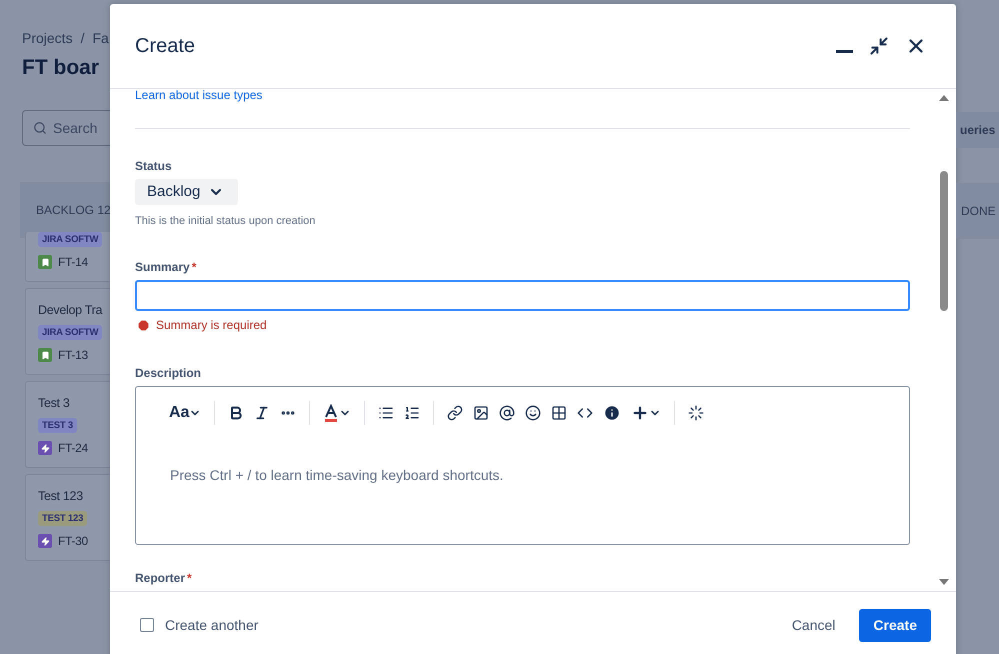 The height and width of the screenshot is (654, 999). I want to click on create-button: Create, so click(895, 625).